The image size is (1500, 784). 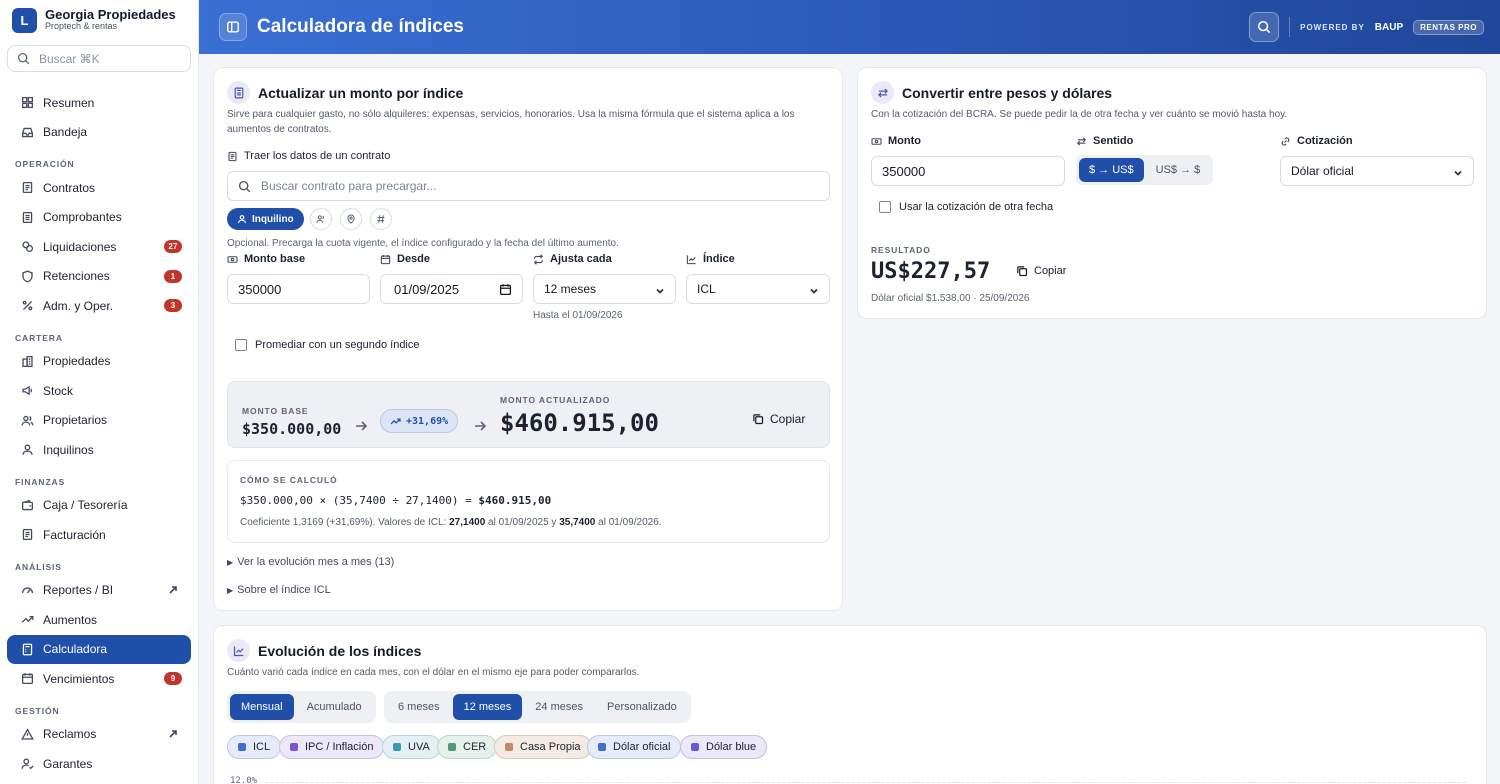 I want to click on legend-dolar-blue: Dólar blue, so click(x=724, y=747).